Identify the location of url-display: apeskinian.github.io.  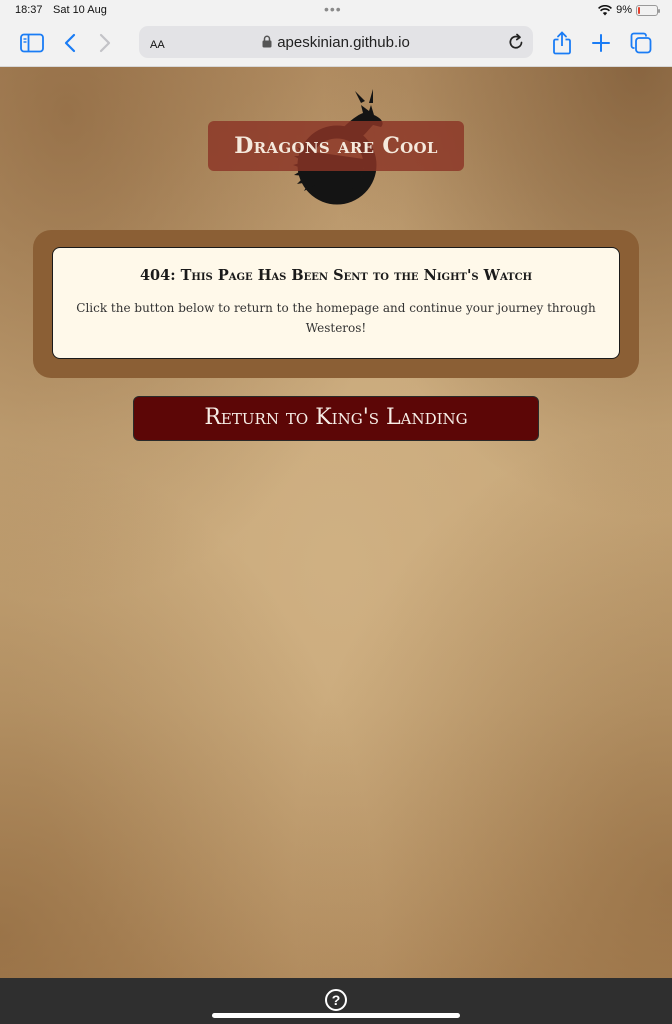
(336, 42).